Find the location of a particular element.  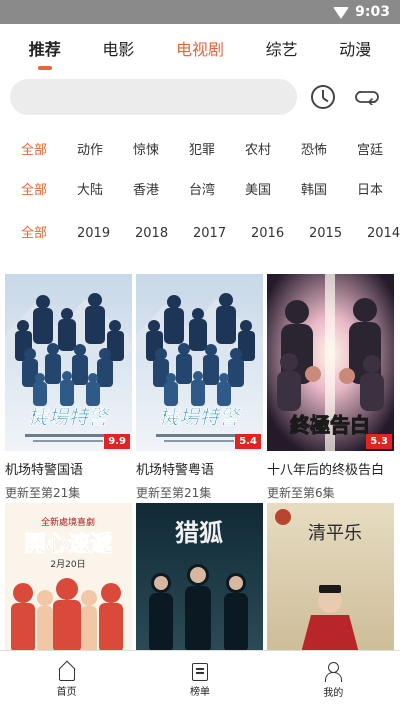

poster-caption: 終極告白 is located at coordinates (330, 425).